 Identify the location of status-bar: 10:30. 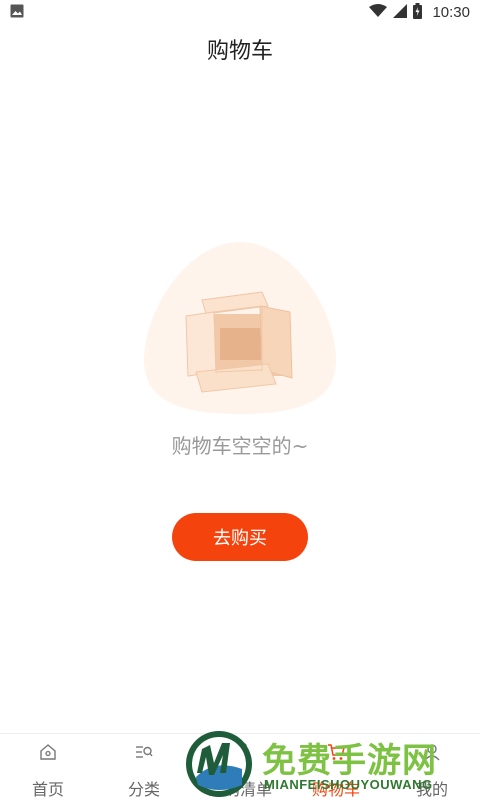
(240, 12).